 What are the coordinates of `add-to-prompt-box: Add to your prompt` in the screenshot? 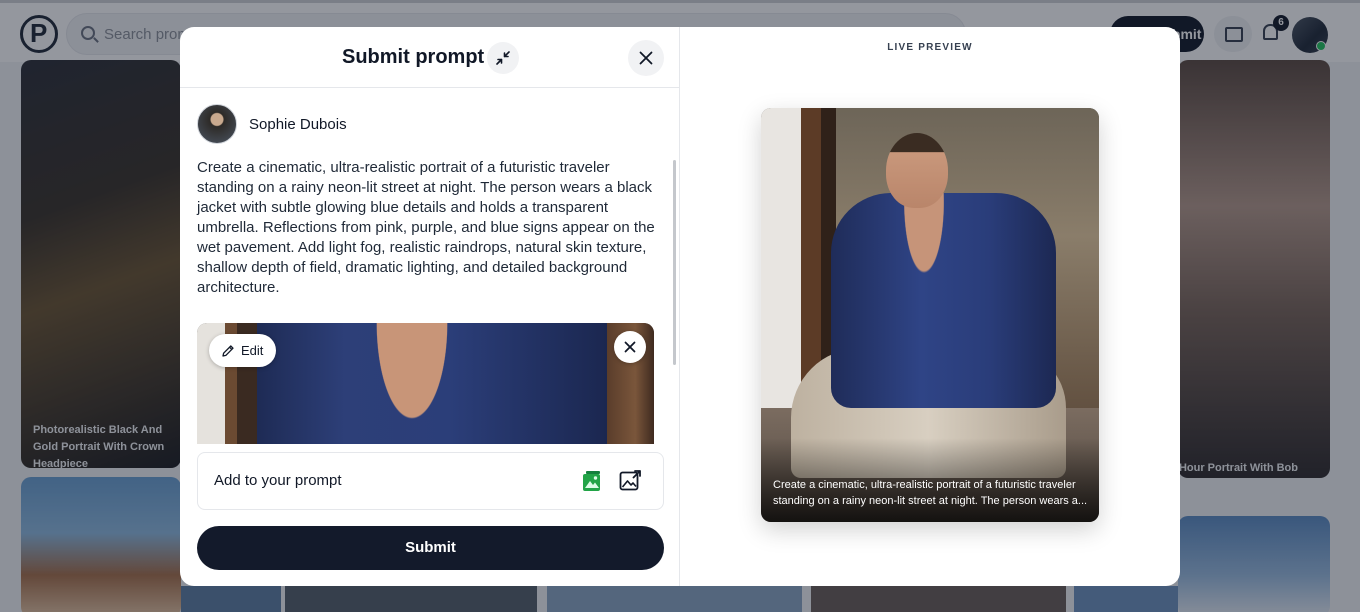 It's located at (430, 481).